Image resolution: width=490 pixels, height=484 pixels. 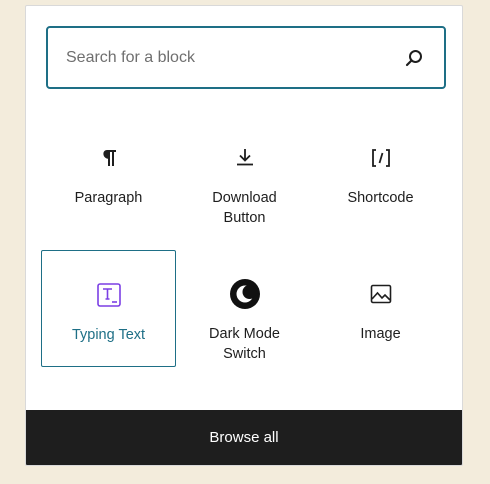 What do you see at coordinates (245, 158) in the screenshot?
I see `download-icon` at bounding box center [245, 158].